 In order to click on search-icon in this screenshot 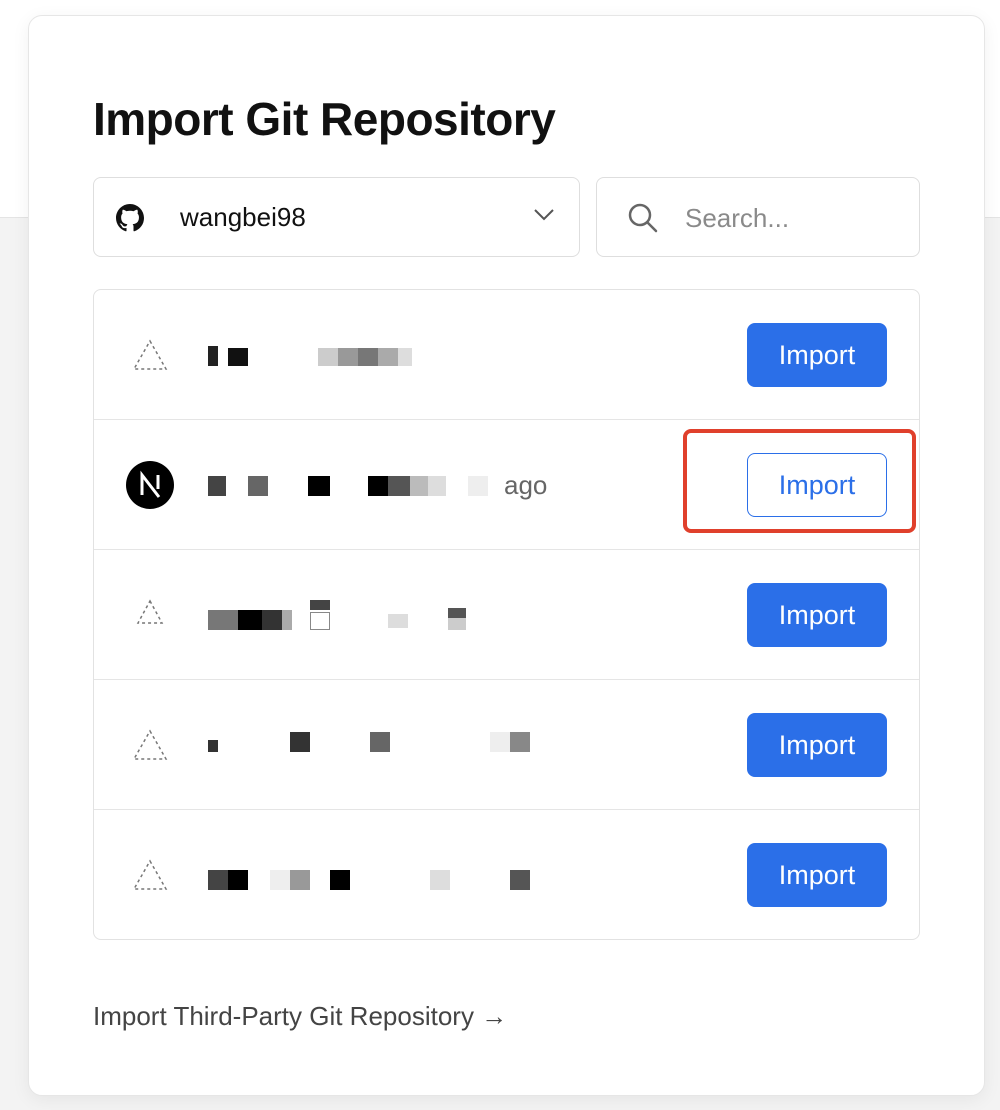, I will do `click(643, 218)`.